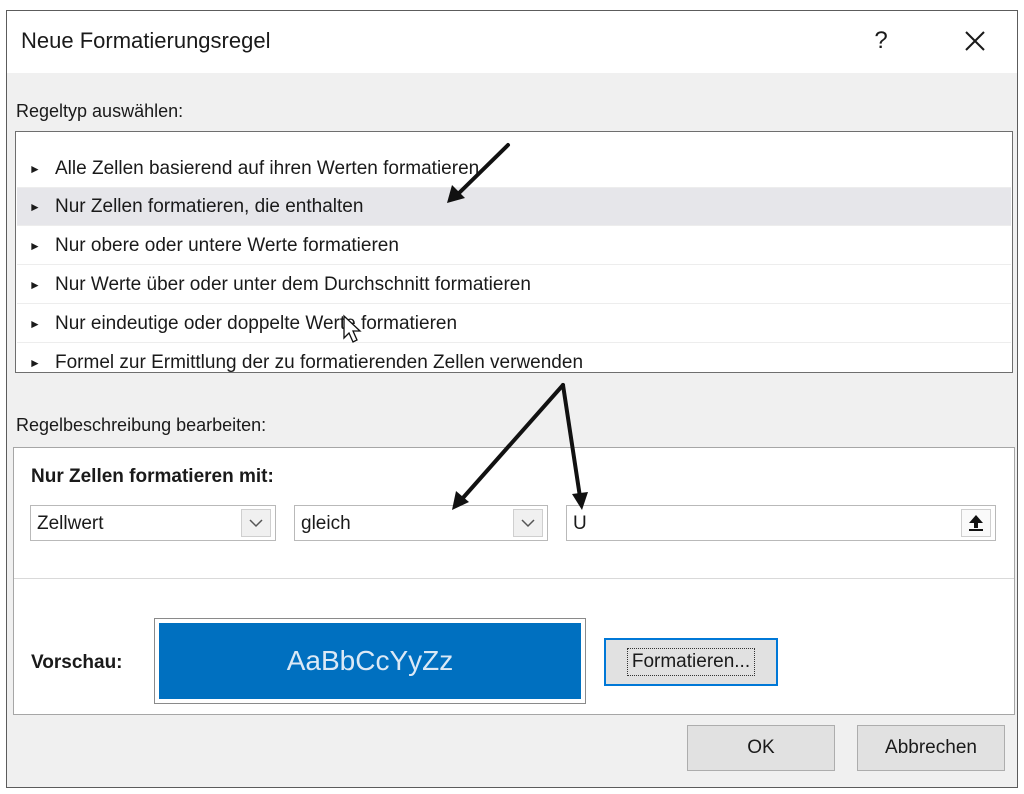 The height and width of the screenshot is (794, 1024). I want to click on close-icon, so click(975, 41).